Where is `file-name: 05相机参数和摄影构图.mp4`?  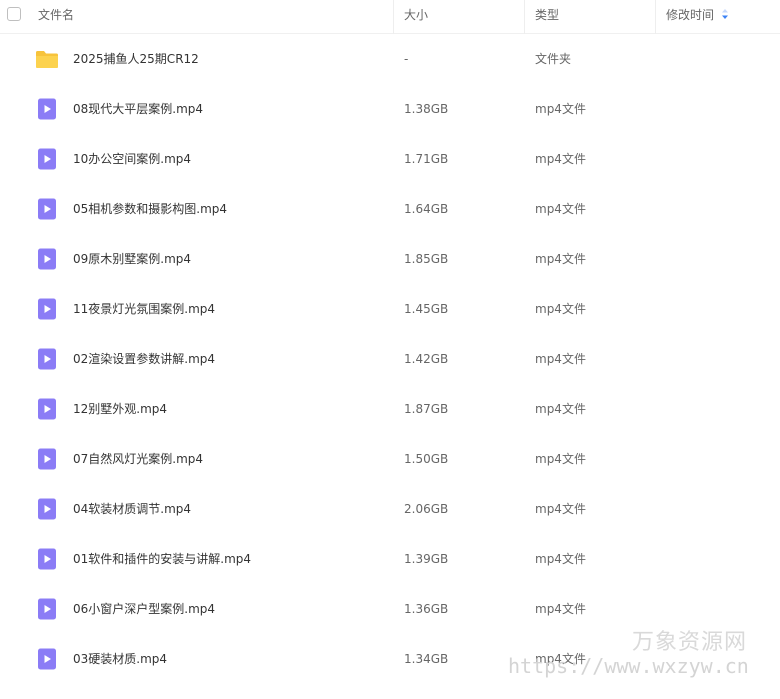 file-name: 05相机参数和摄影构图.mp4 is located at coordinates (150, 209).